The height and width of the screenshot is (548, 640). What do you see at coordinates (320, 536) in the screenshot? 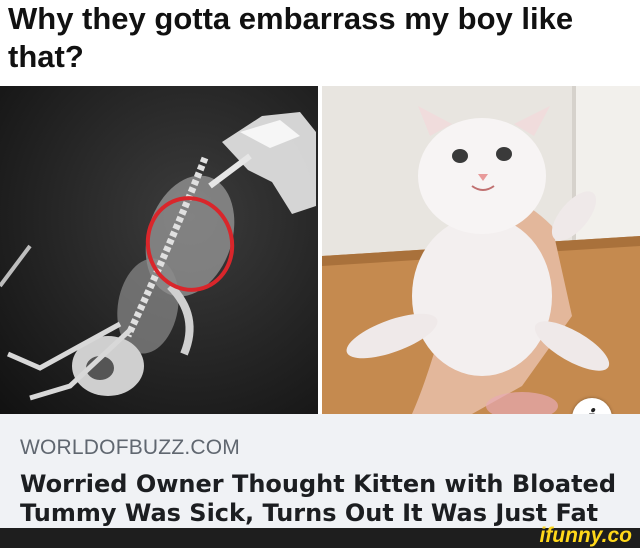
I see `watermark-bar: ifunny.co` at bounding box center [320, 536].